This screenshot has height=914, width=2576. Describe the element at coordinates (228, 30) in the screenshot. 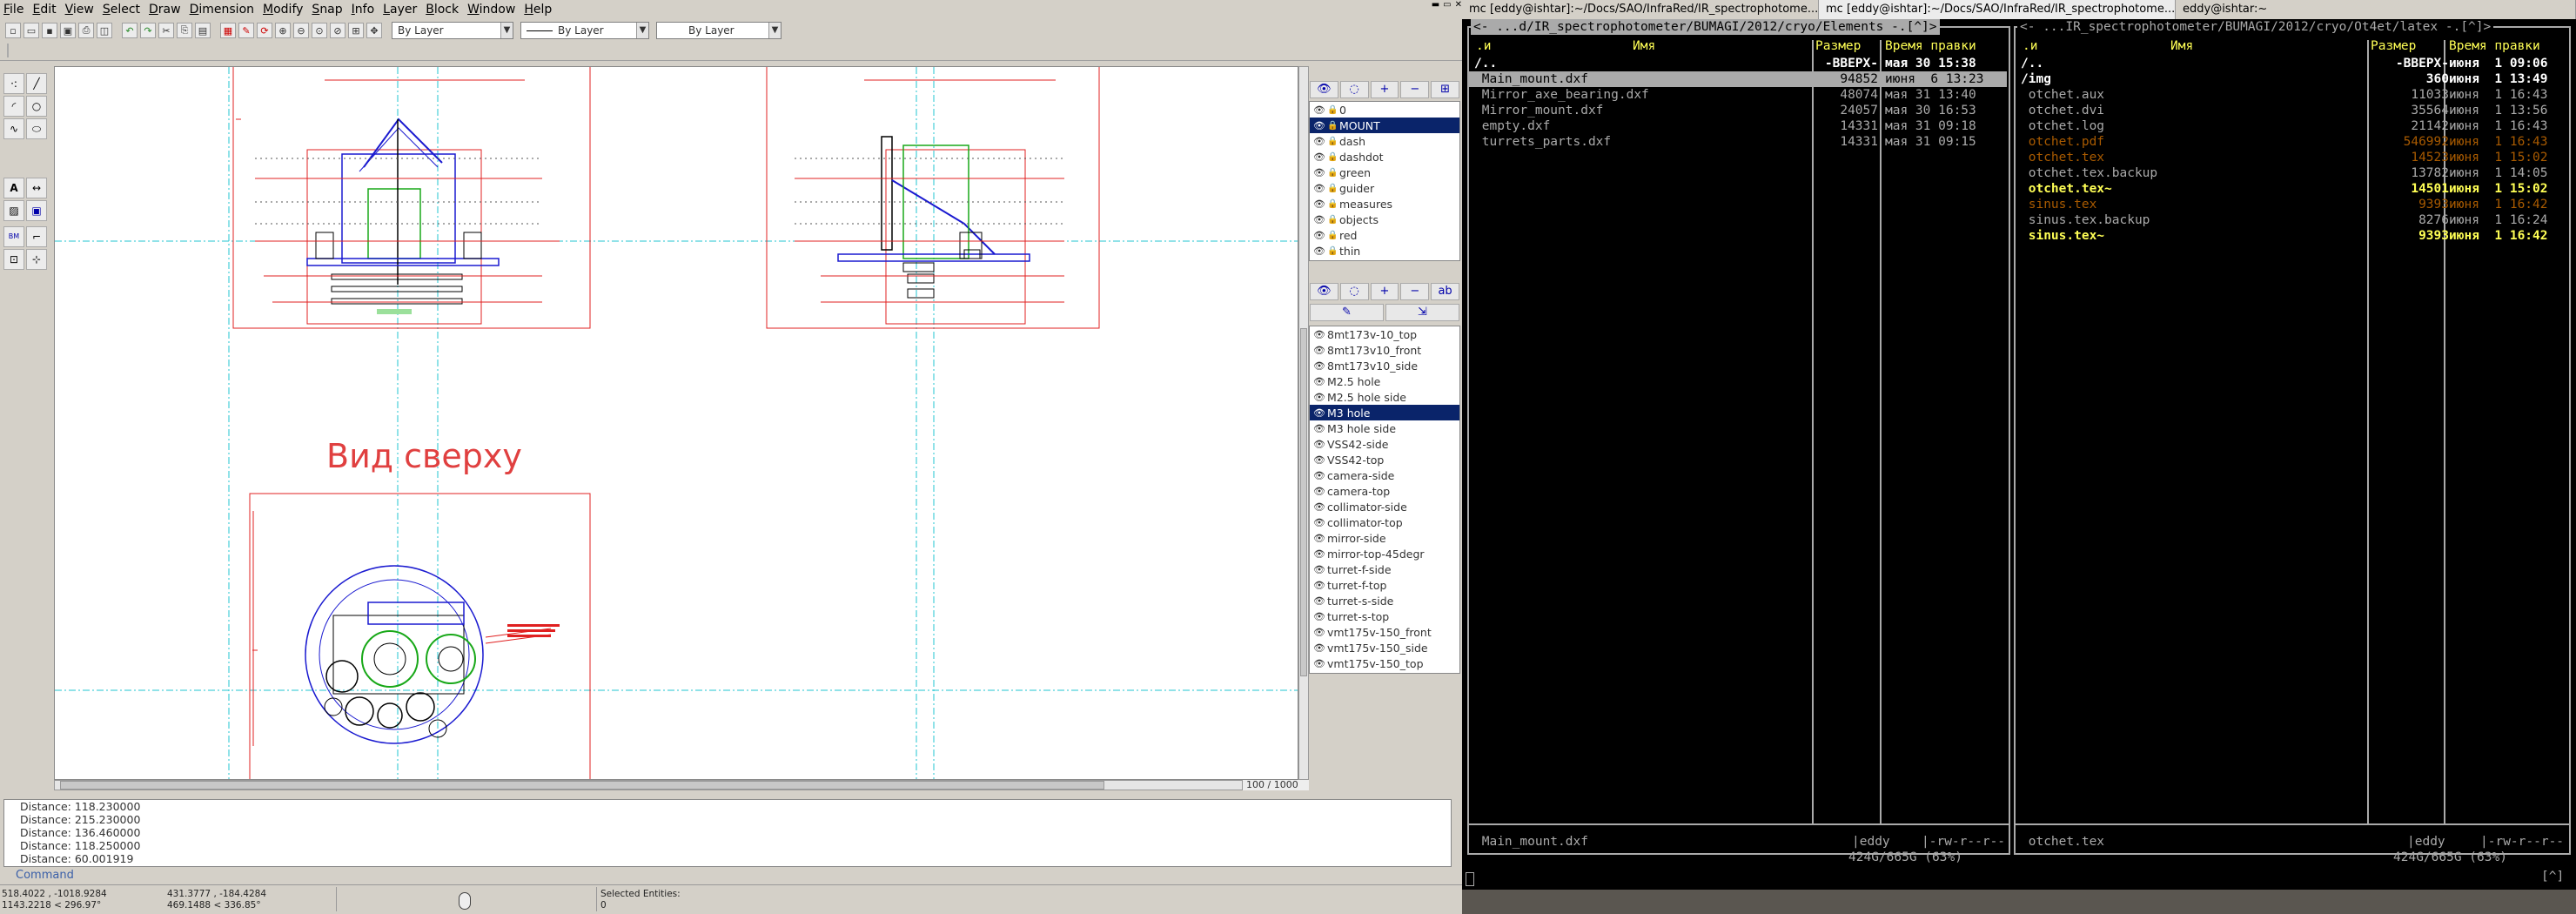

I see `grid-icon: ▦` at that location.